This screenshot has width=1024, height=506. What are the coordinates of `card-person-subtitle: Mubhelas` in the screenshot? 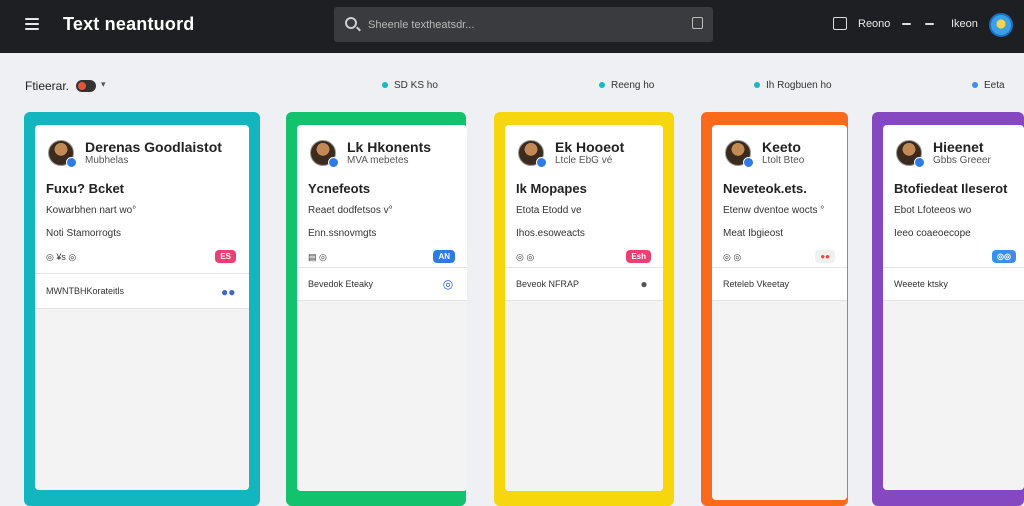 It's located at (107, 160).